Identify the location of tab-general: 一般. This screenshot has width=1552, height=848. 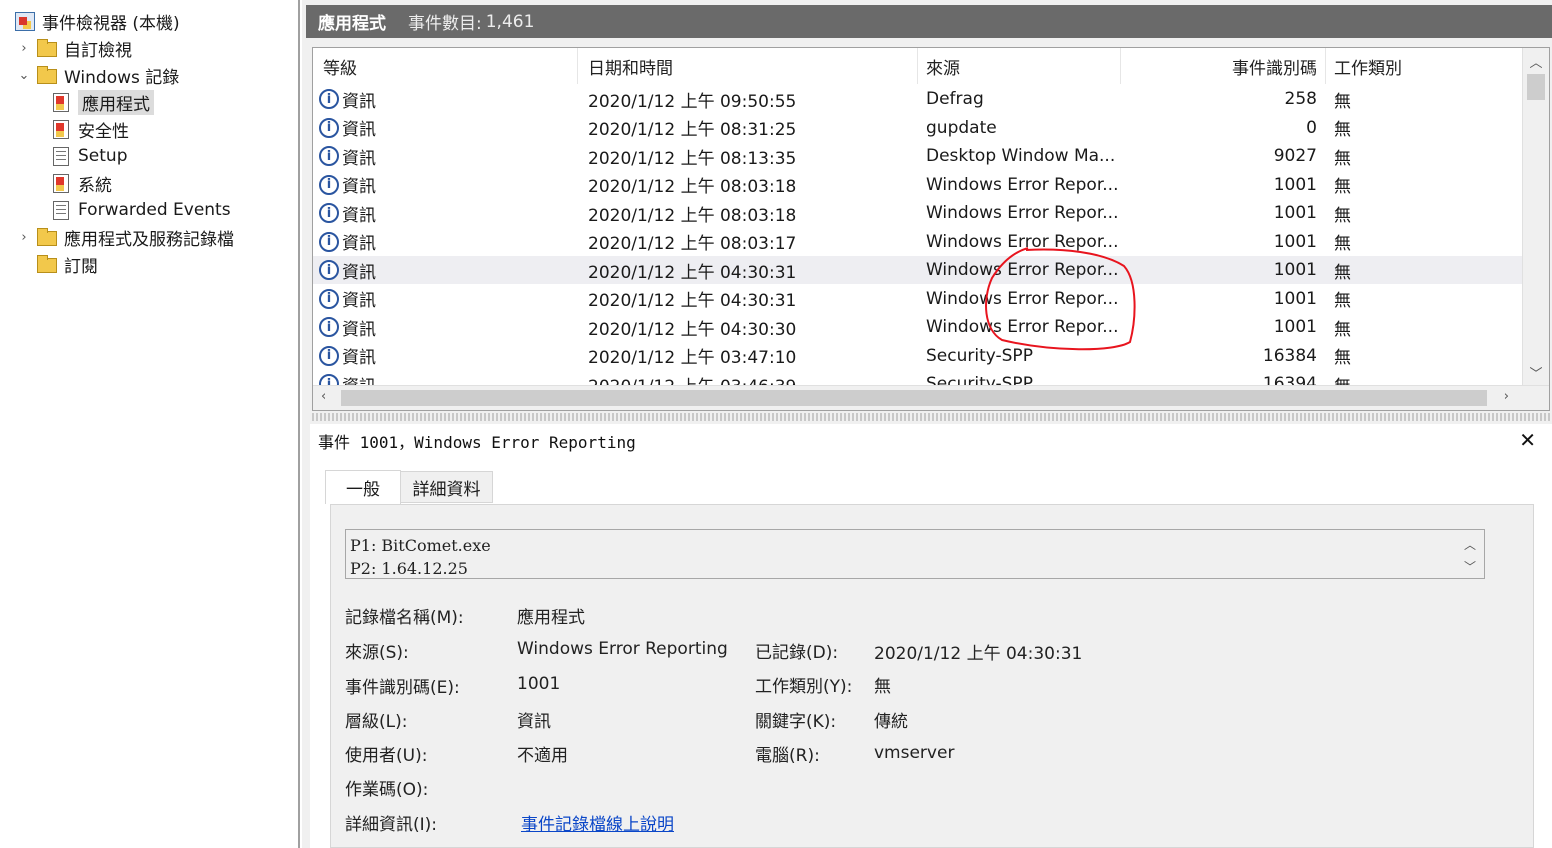
(363, 487).